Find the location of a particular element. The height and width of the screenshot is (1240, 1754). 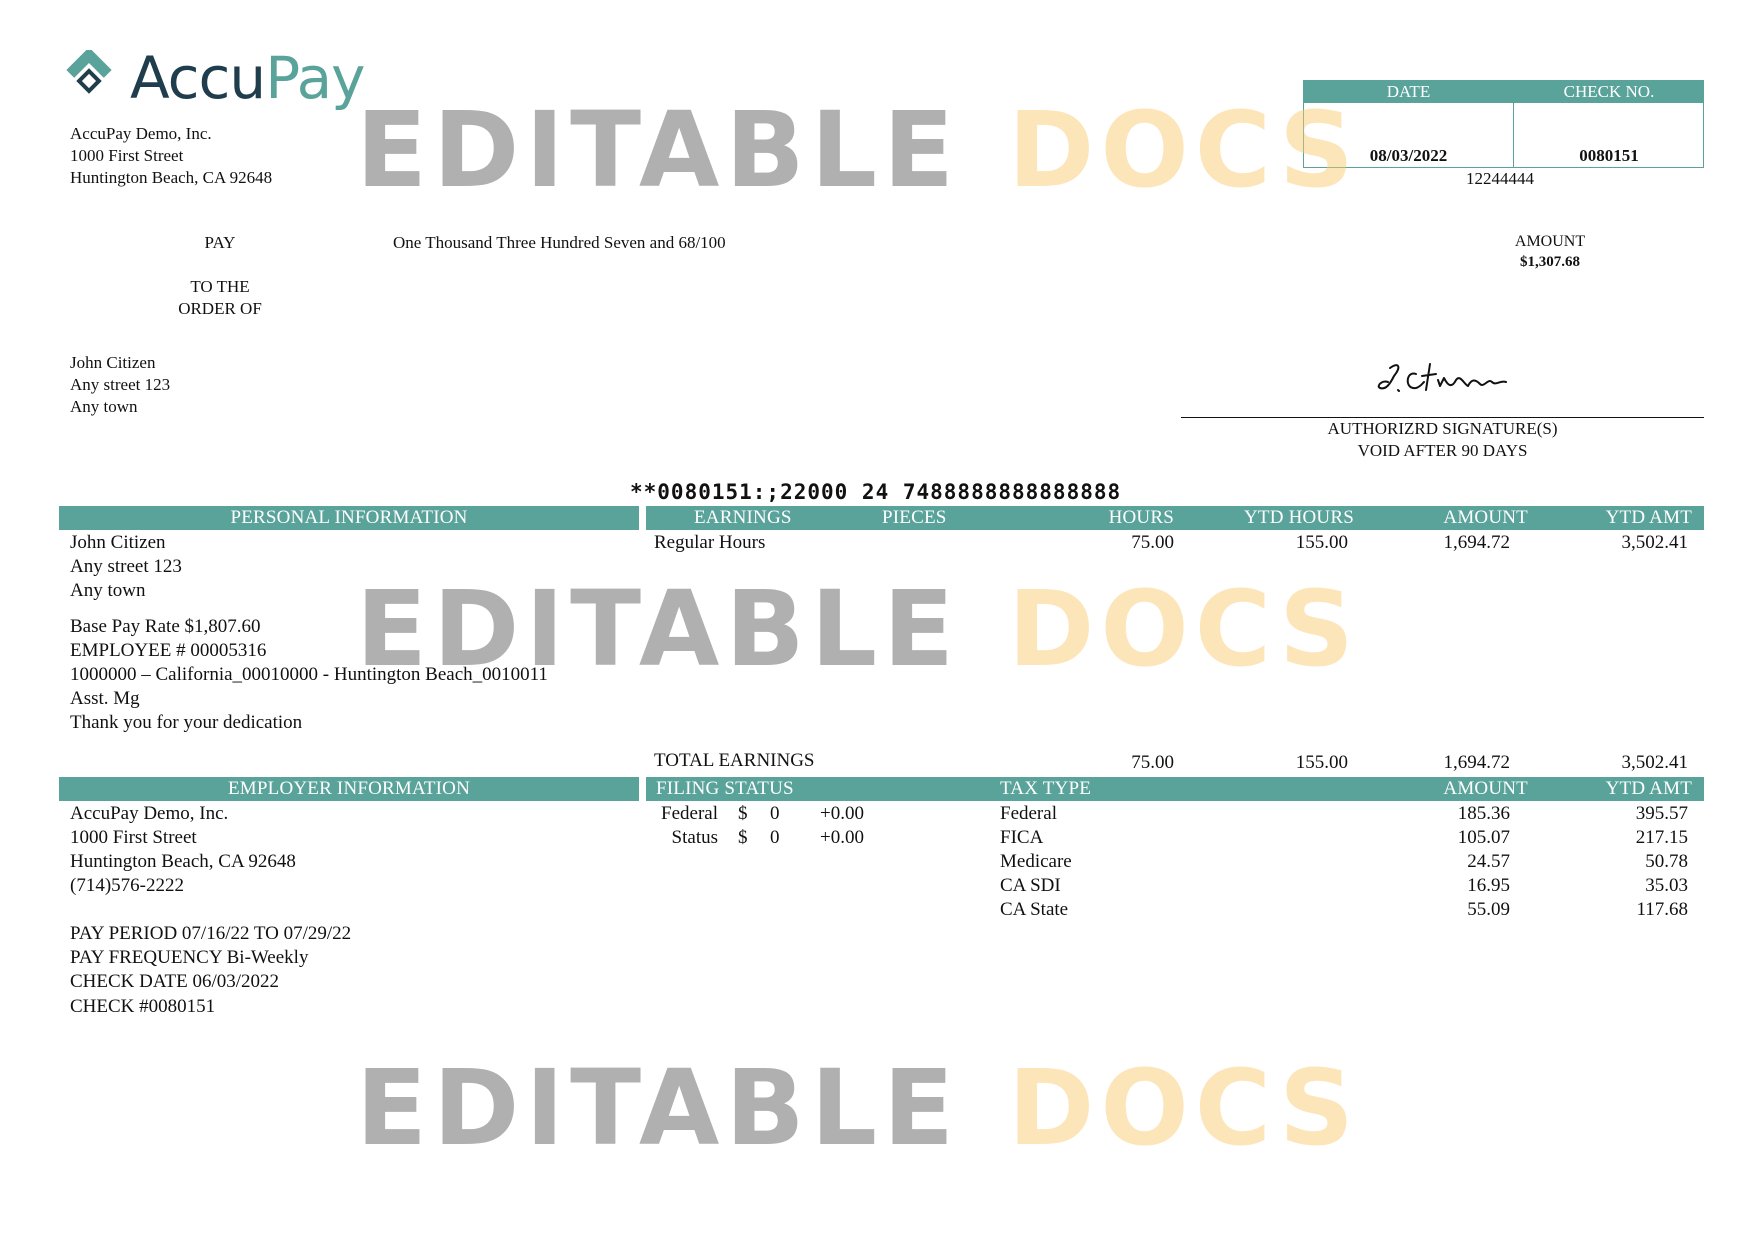

pay-label: PAY is located at coordinates (220, 242).